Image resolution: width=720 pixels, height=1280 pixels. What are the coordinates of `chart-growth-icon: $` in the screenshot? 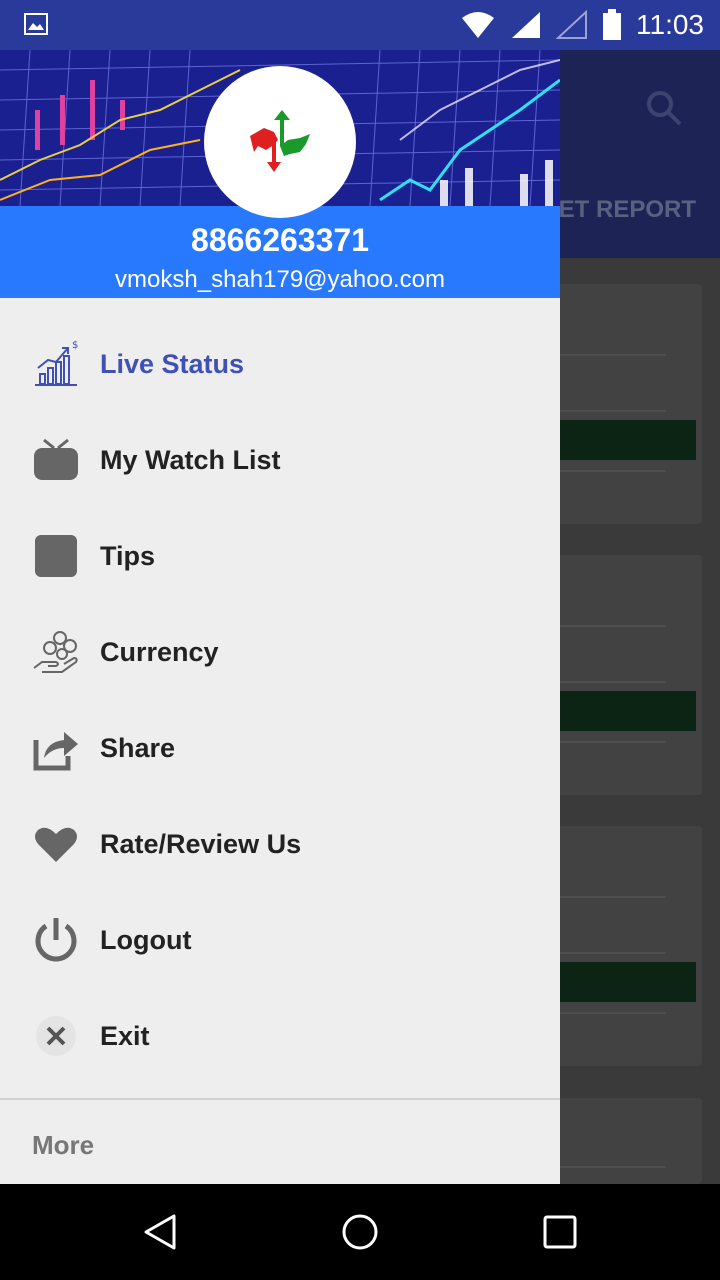 It's located at (56, 364).